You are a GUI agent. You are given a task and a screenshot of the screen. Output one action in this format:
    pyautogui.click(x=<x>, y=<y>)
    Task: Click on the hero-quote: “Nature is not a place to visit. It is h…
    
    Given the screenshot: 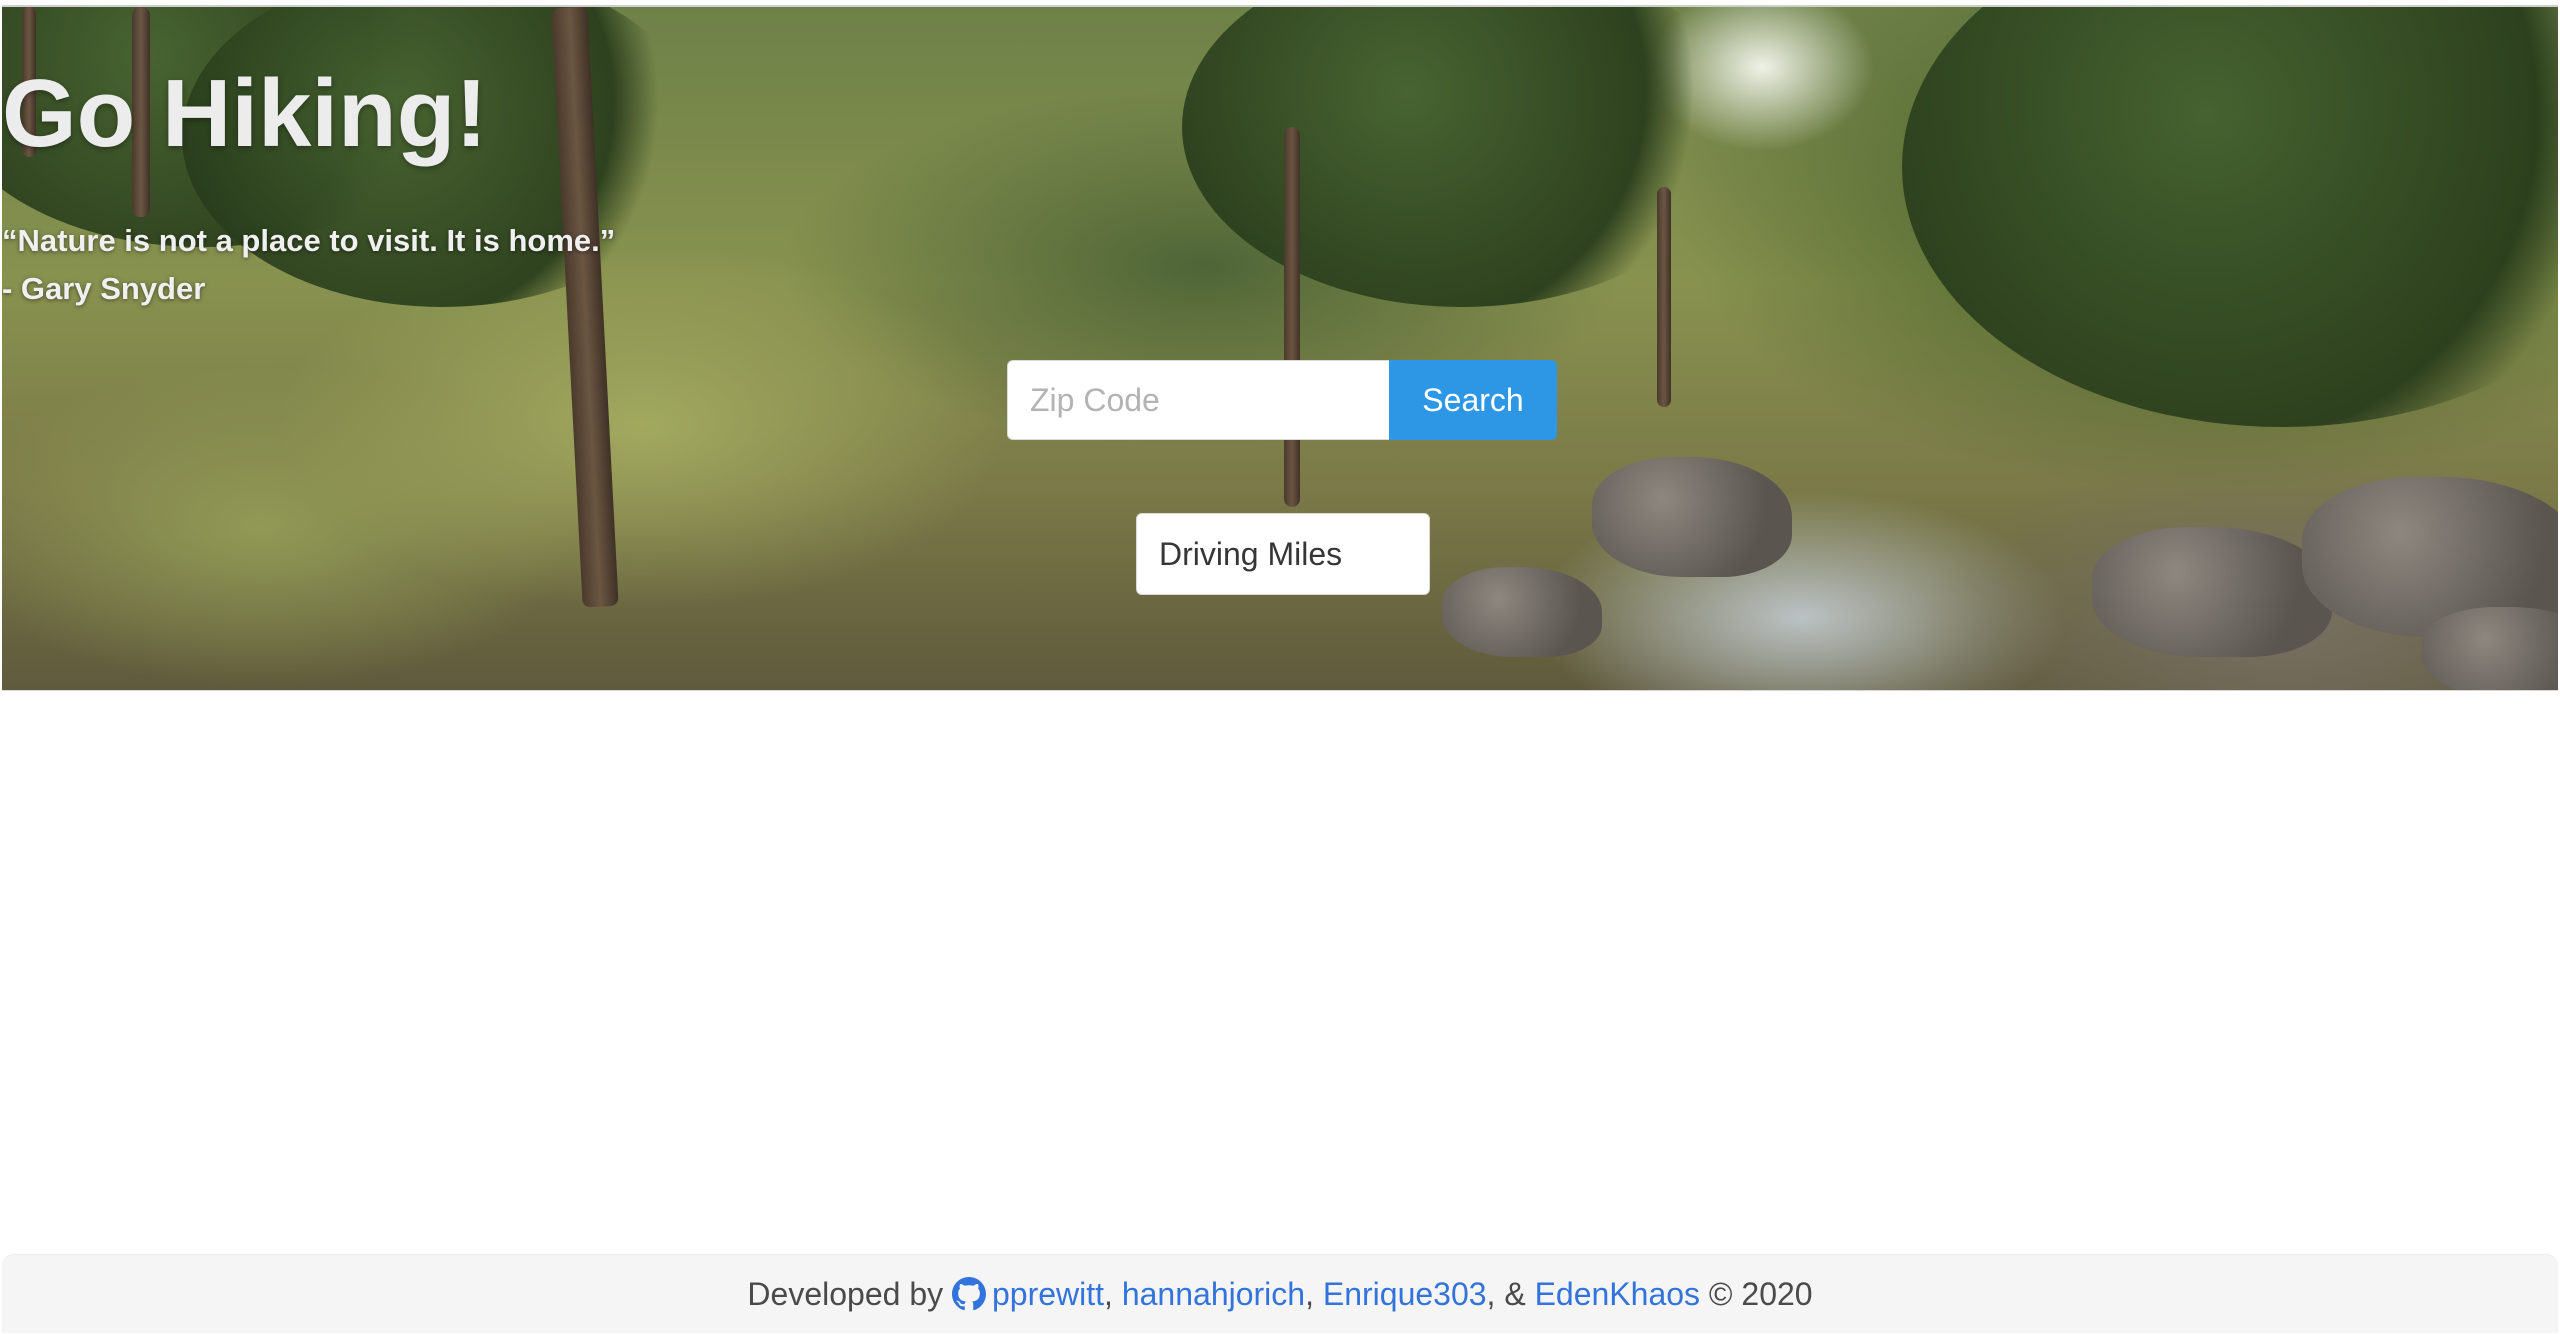 What is the action you would take?
    pyautogui.click(x=1280, y=265)
    